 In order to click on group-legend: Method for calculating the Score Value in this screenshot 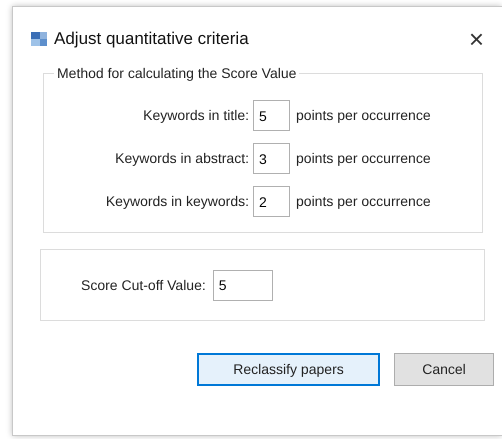, I will do `click(177, 73)`.